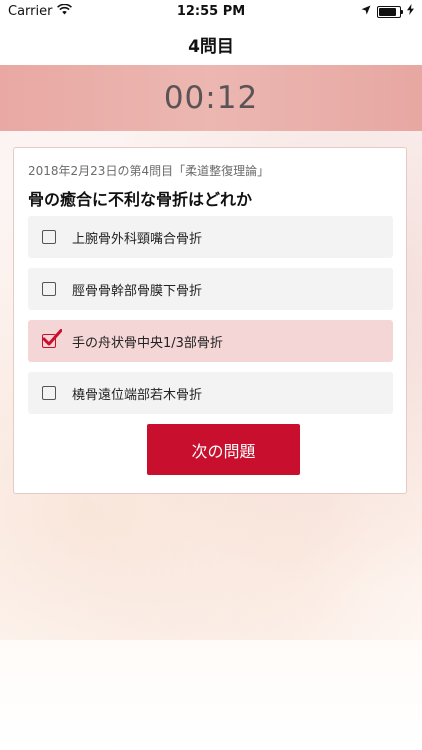 The height and width of the screenshot is (750, 422). What do you see at coordinates (137, 291) in the screenshot?
I see `option-label: 脛骨骨幹部骨膜下骨折` at bounding box center [137, 291].